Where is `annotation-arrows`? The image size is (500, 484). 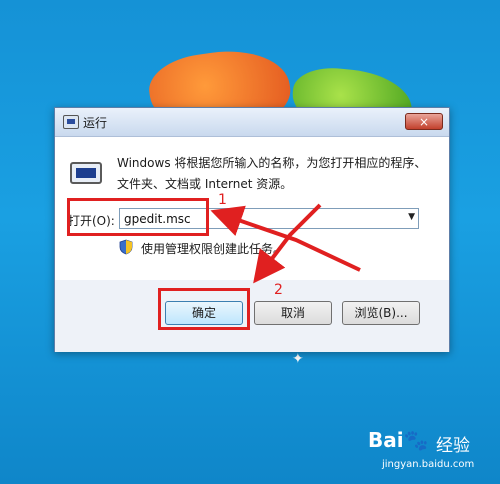
annotation-arrows is located at coordinates (285, 243).